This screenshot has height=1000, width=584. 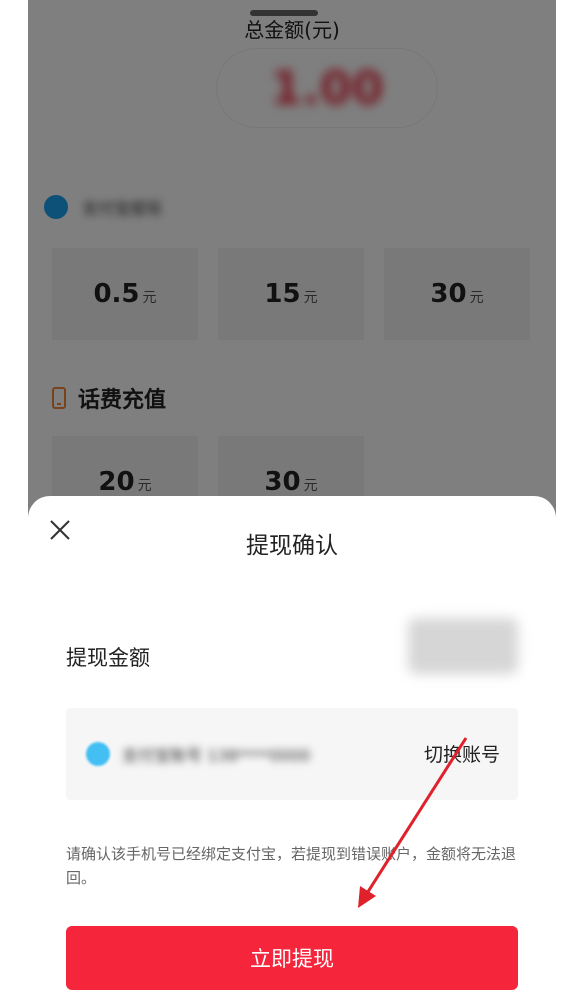 I want to click on withdraw-amount-value-blurred, so click(x=463, y=646).